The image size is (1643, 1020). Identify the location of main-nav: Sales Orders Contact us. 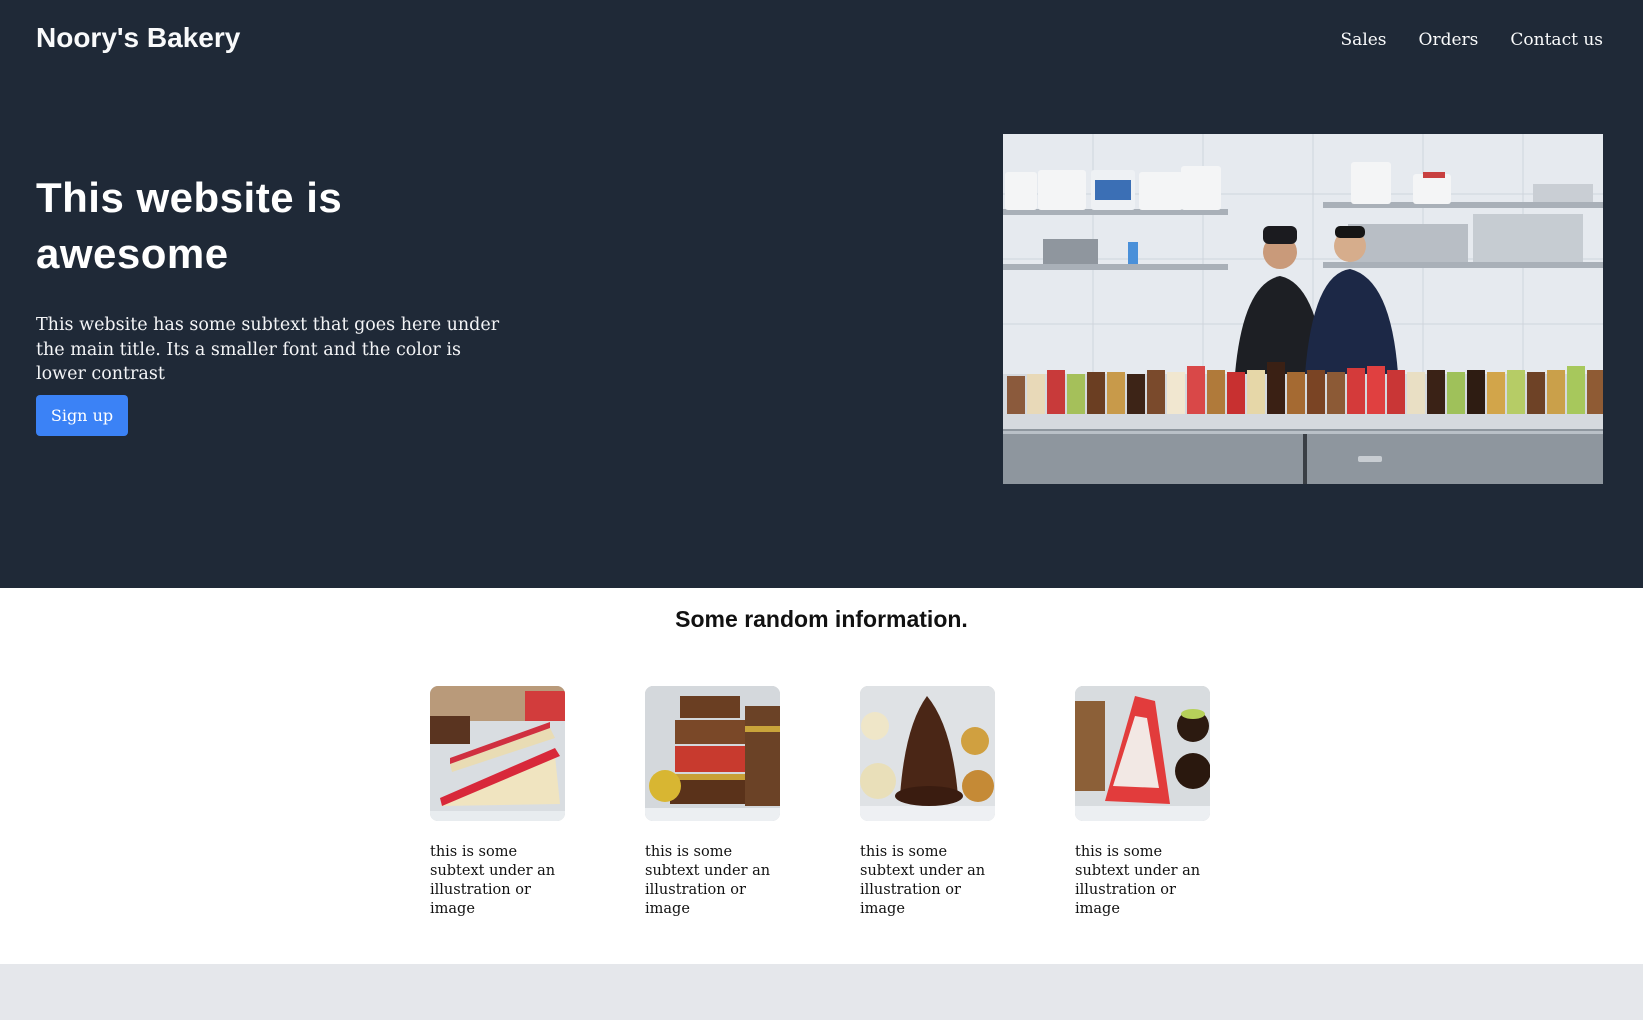
(1472, 40).